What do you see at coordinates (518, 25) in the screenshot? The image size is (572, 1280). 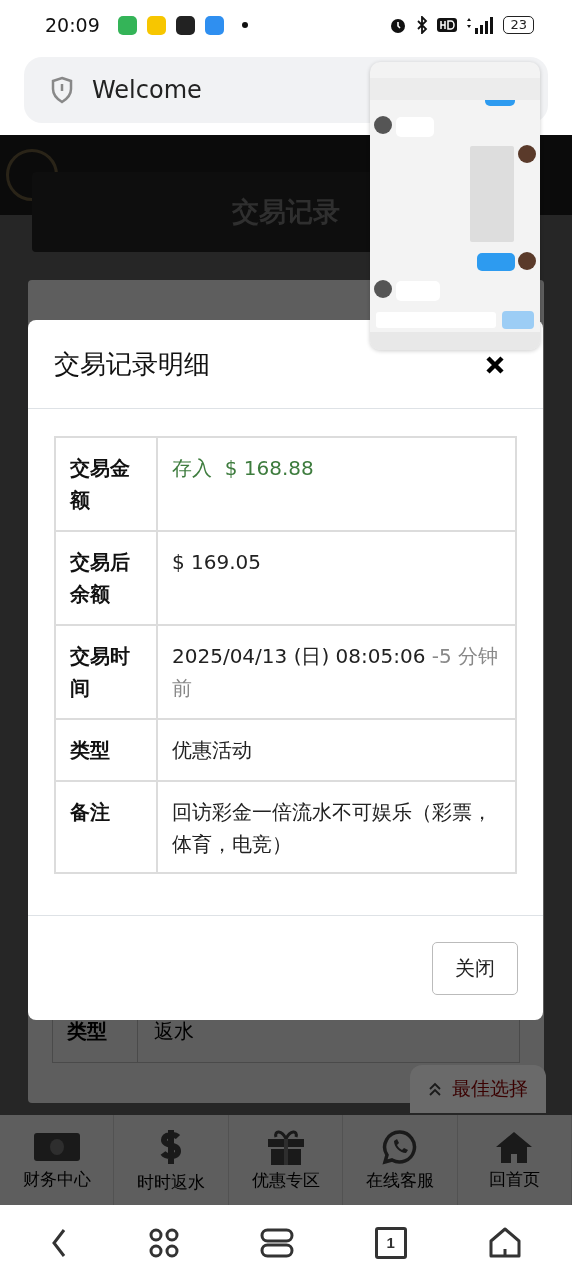 I see `battery-level: 23` at bounding box center [518, 25].